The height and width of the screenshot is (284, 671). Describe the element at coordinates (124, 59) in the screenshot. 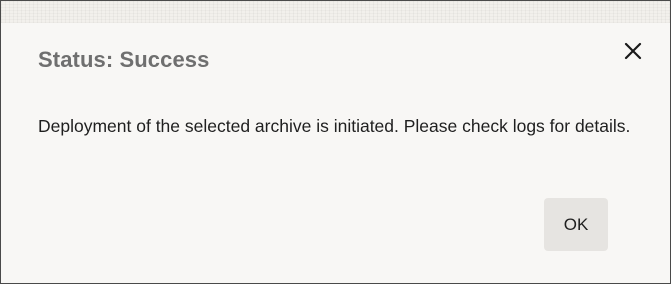

I see `dialog-title: Status: Success` at that location.